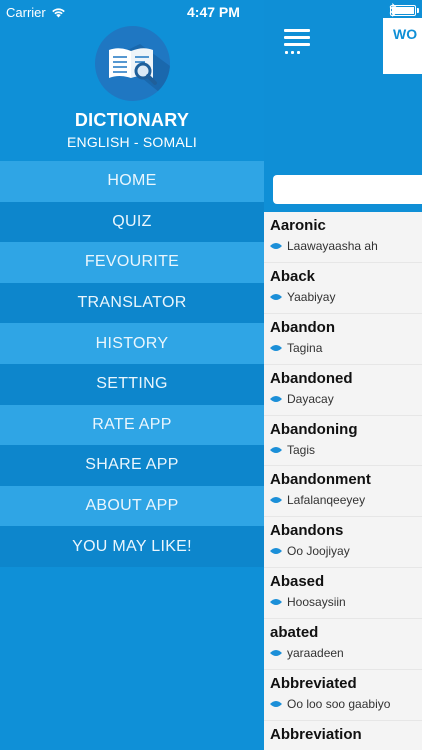 The image size is (422, 750). I want to click on list-item: Abbreviation, so click(343, 735).